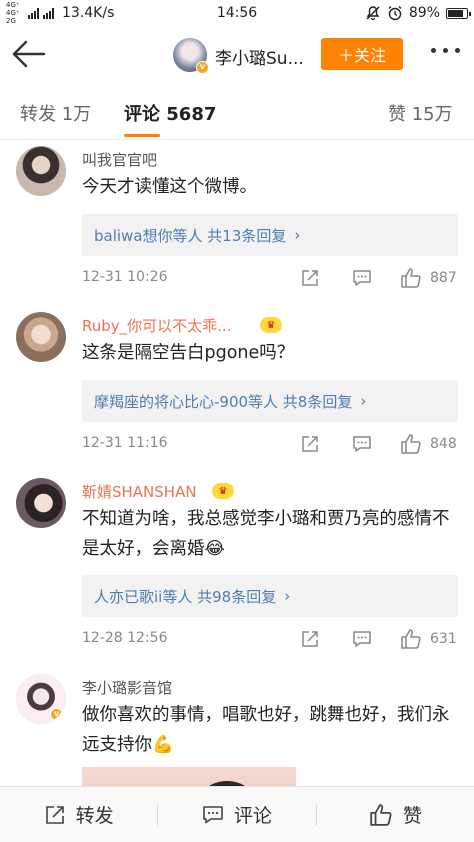 The image size is (474, 842). I want to click on like-count: 887, so click(443, 278).